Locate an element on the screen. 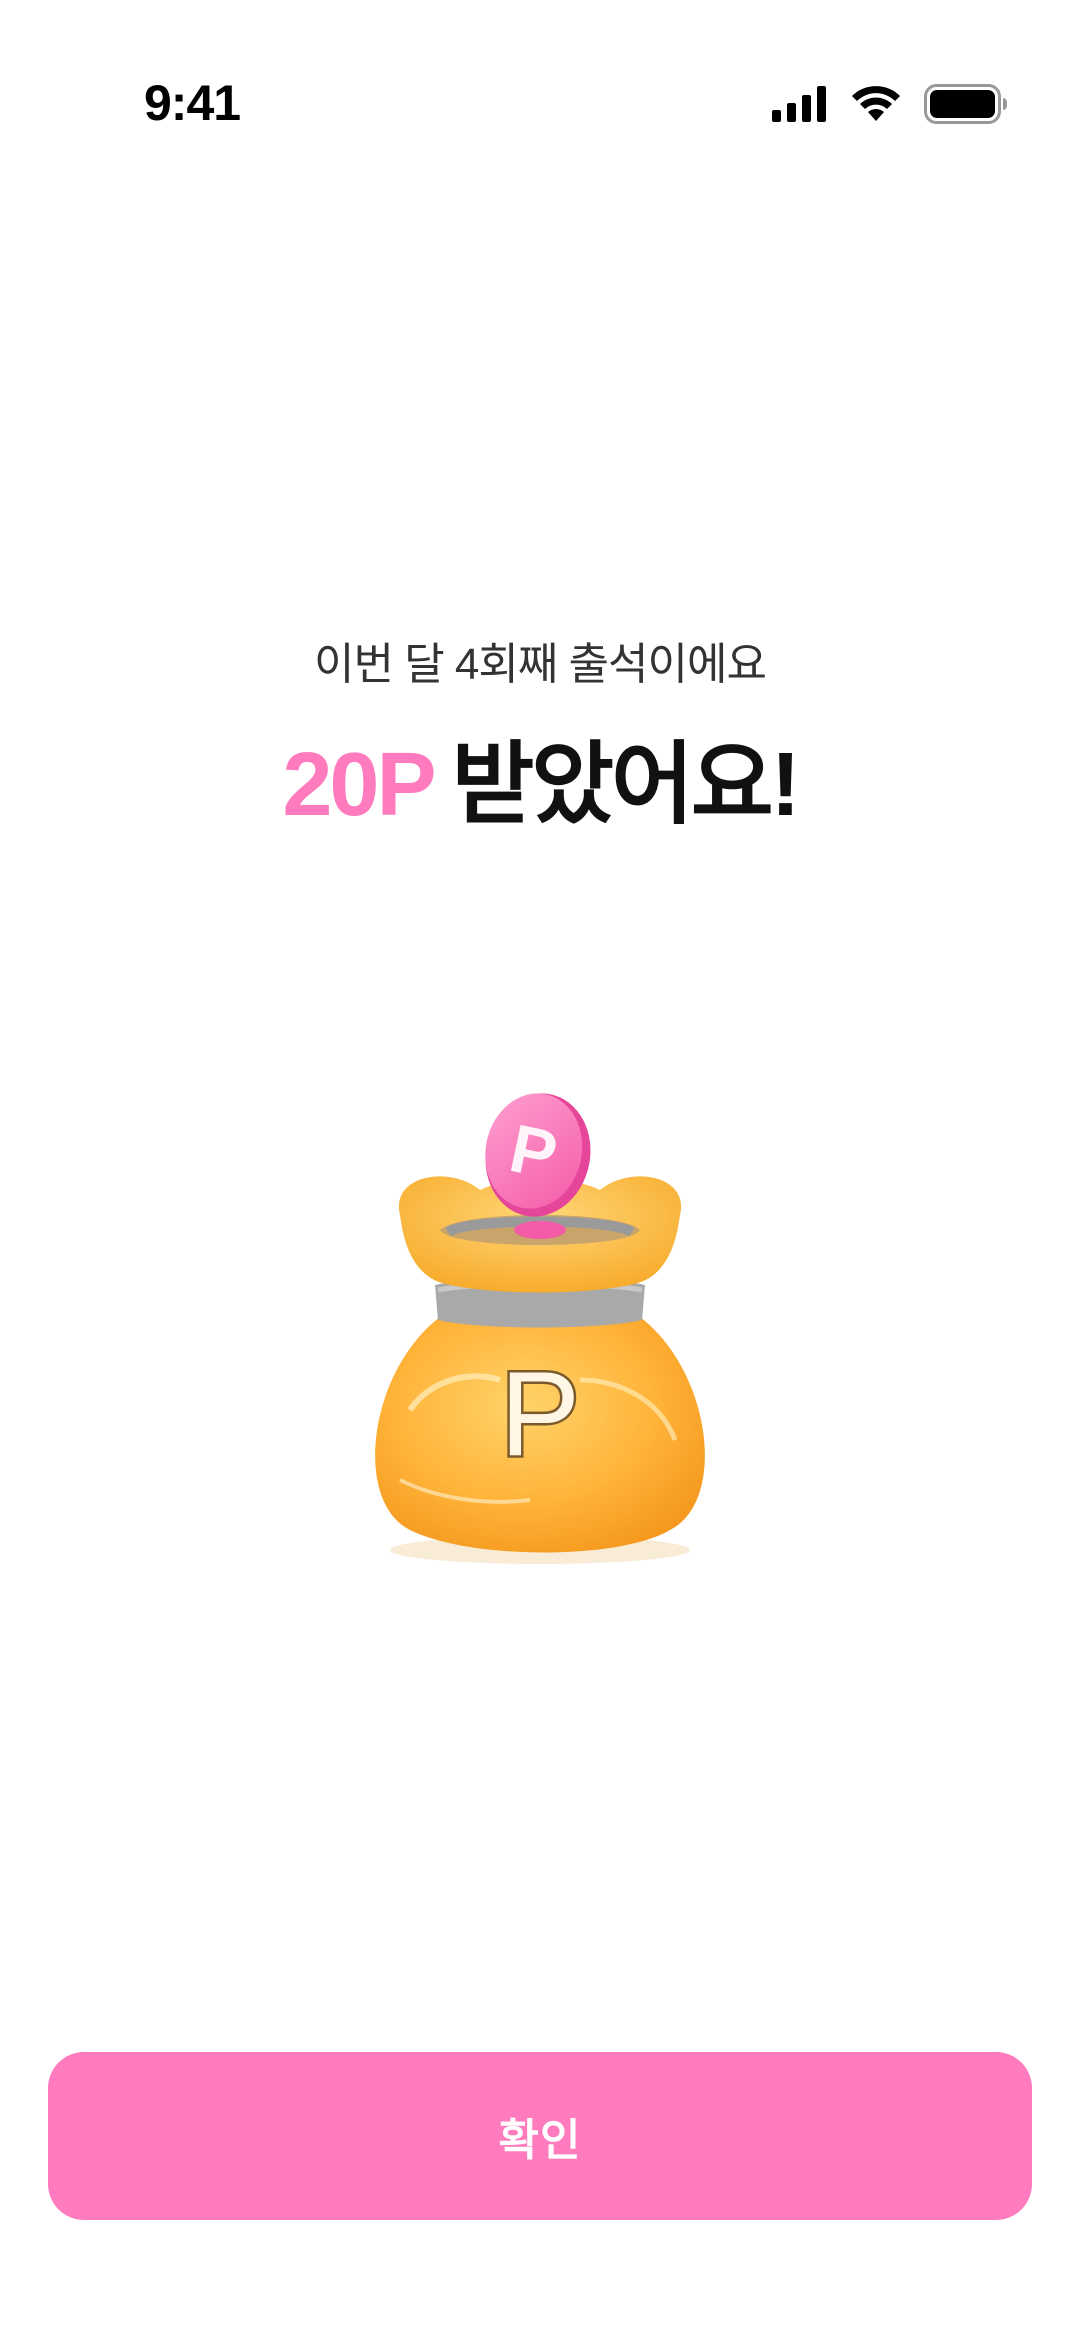 This screenshot has height=2340, width=1080. pouch-label: P is located at coordinates (540, 1414).